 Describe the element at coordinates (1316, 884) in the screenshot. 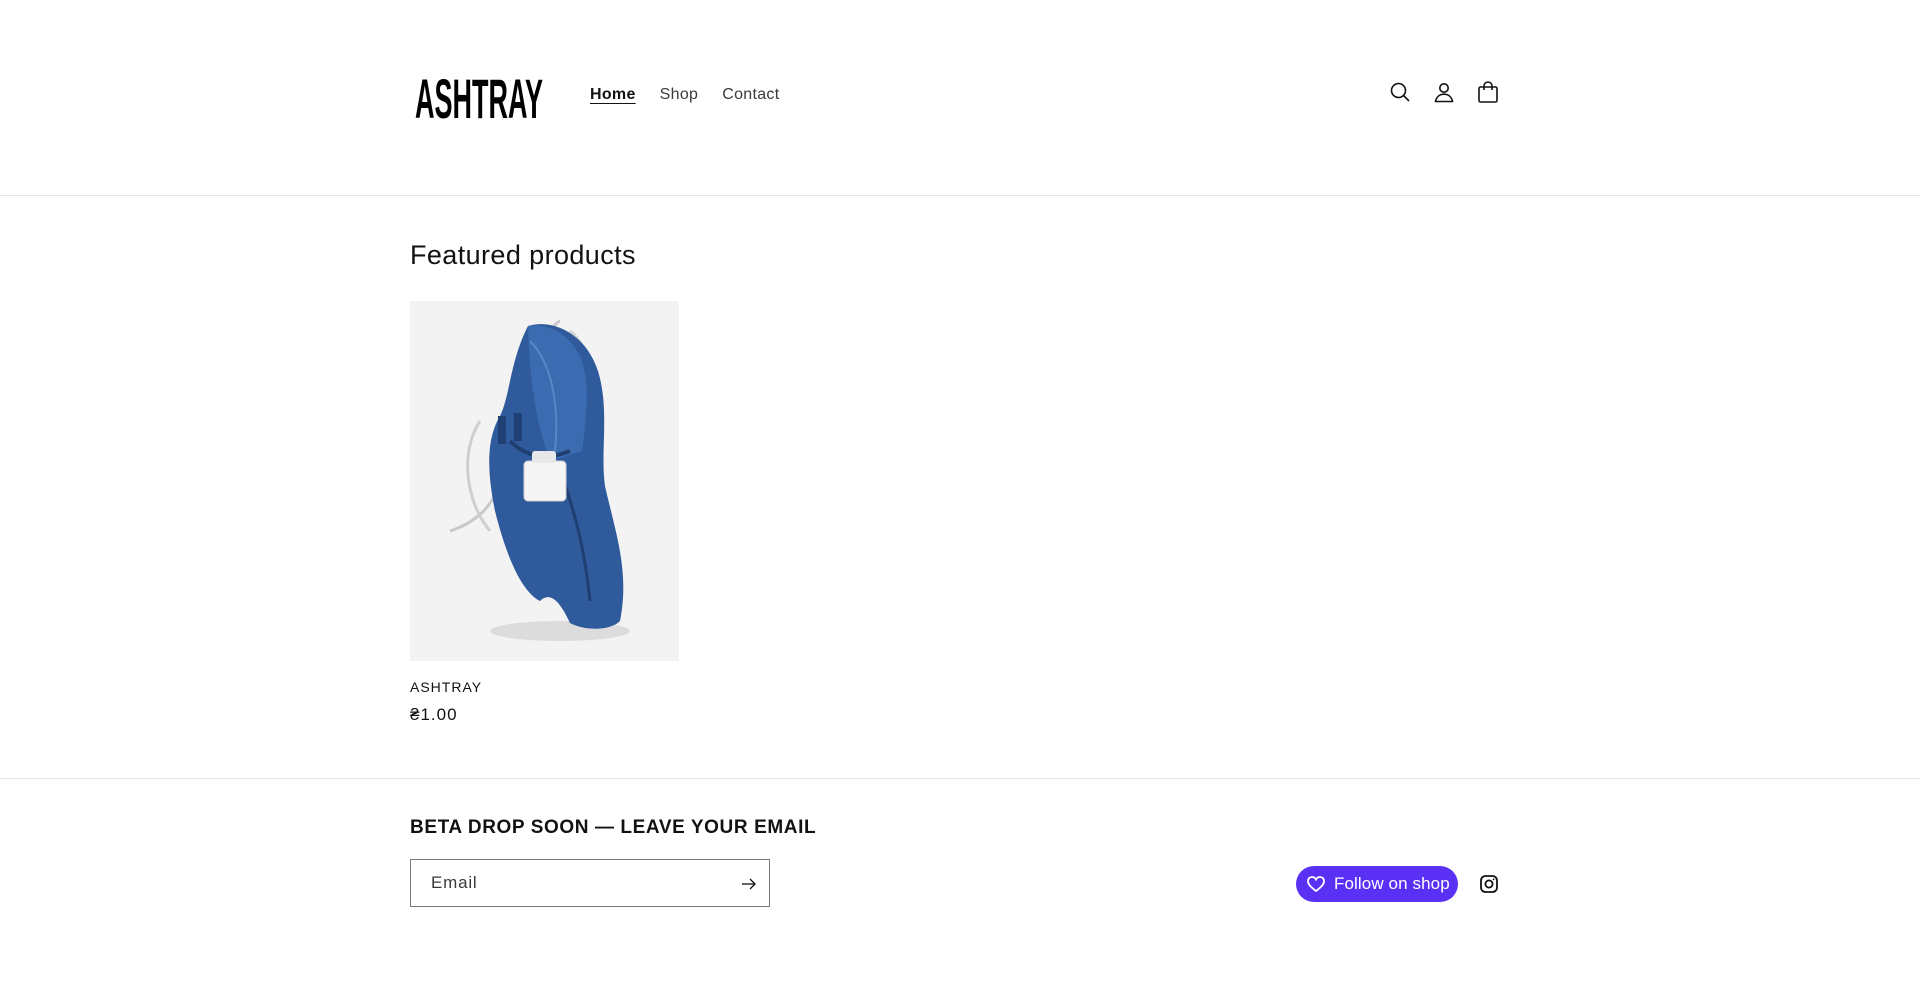

I see `heart-icon` at that location.